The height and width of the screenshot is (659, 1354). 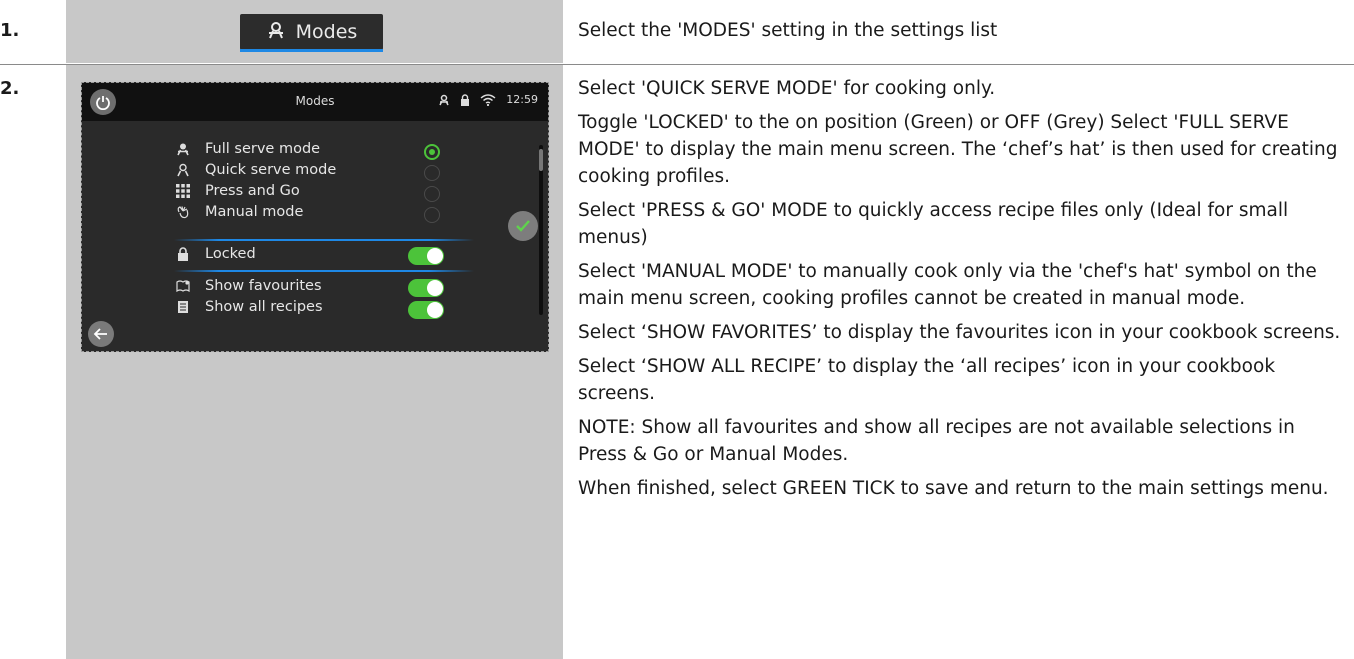 I want to click on locked-label: Locked, so click(x=230, y=254).